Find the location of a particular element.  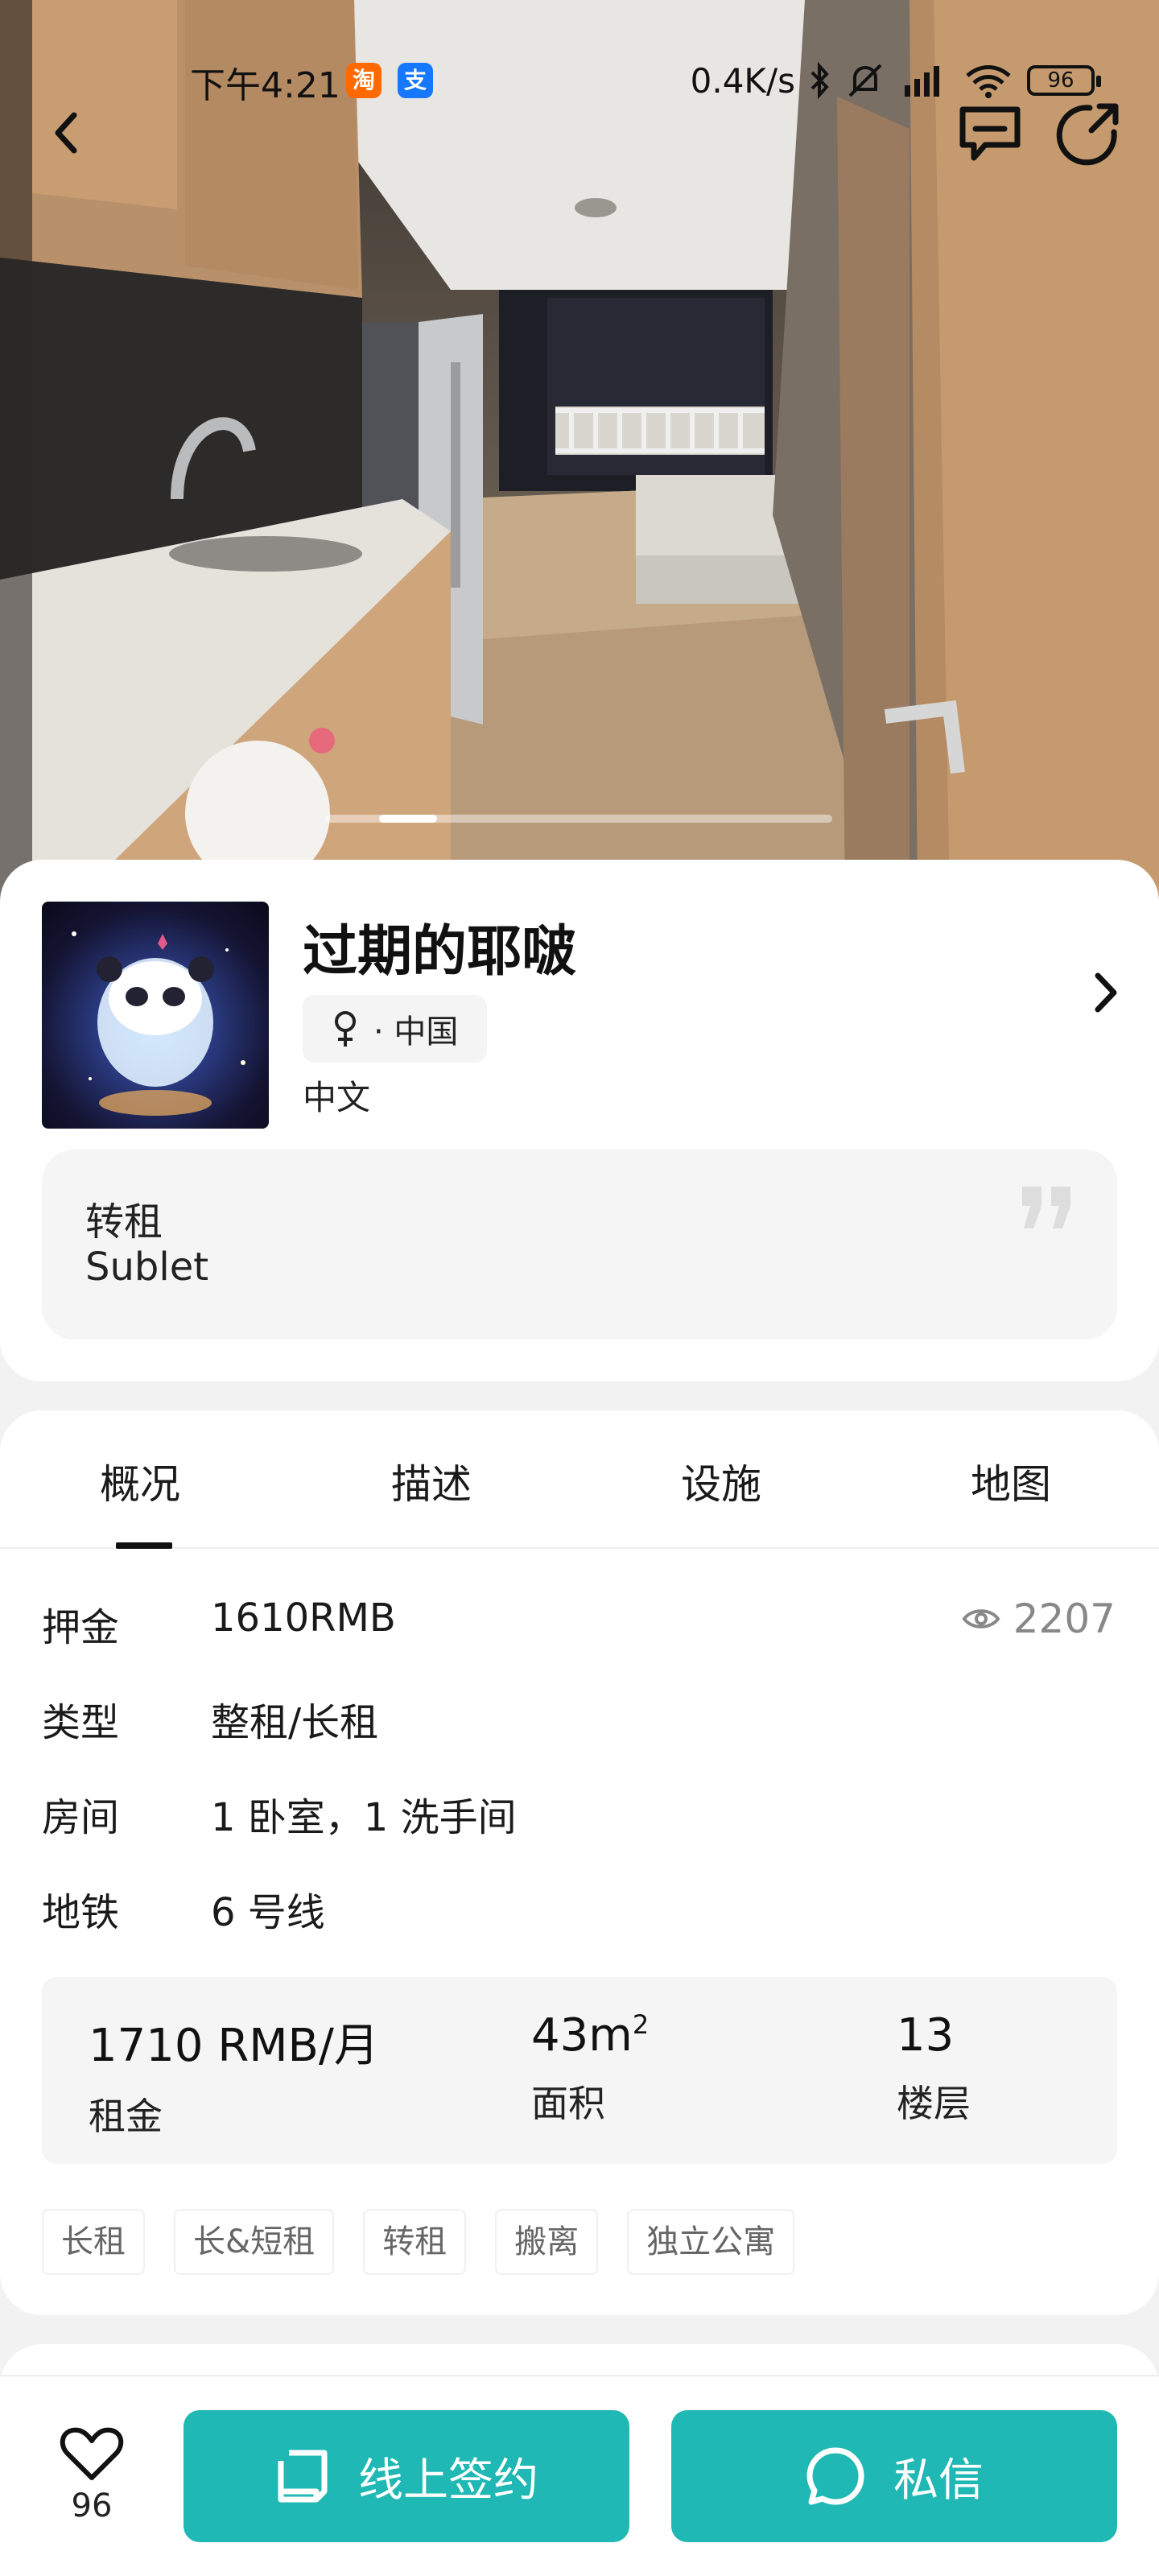

area-unit-superscript: 2 is located at coordinates (641, 2024).